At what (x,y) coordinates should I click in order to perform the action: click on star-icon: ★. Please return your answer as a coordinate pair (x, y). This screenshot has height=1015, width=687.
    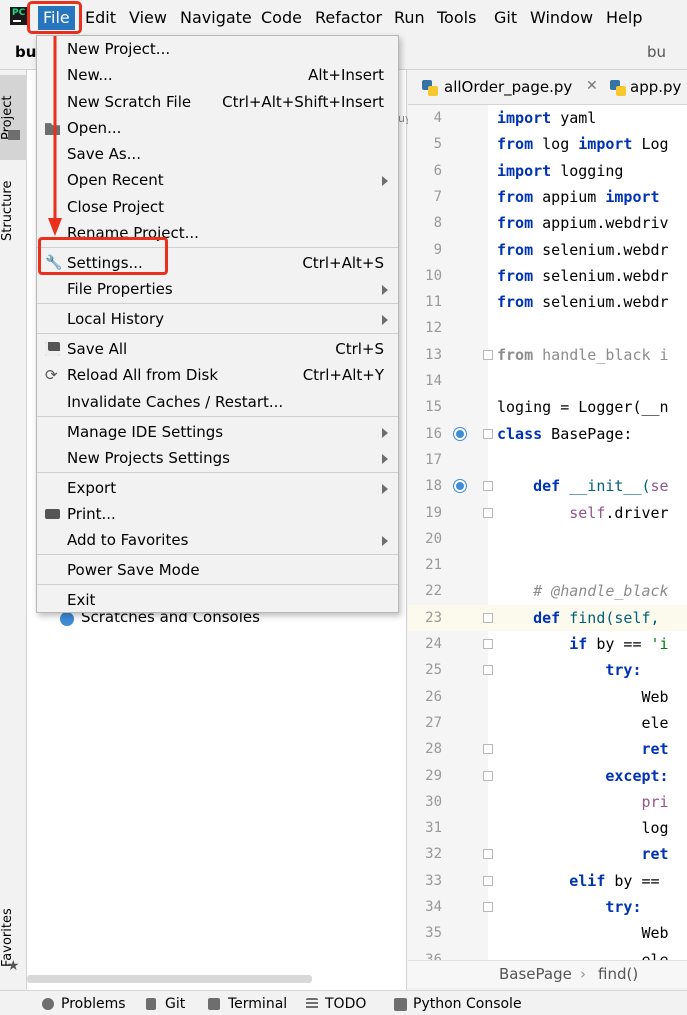
    Looking at the image, I should click on (13, 966).